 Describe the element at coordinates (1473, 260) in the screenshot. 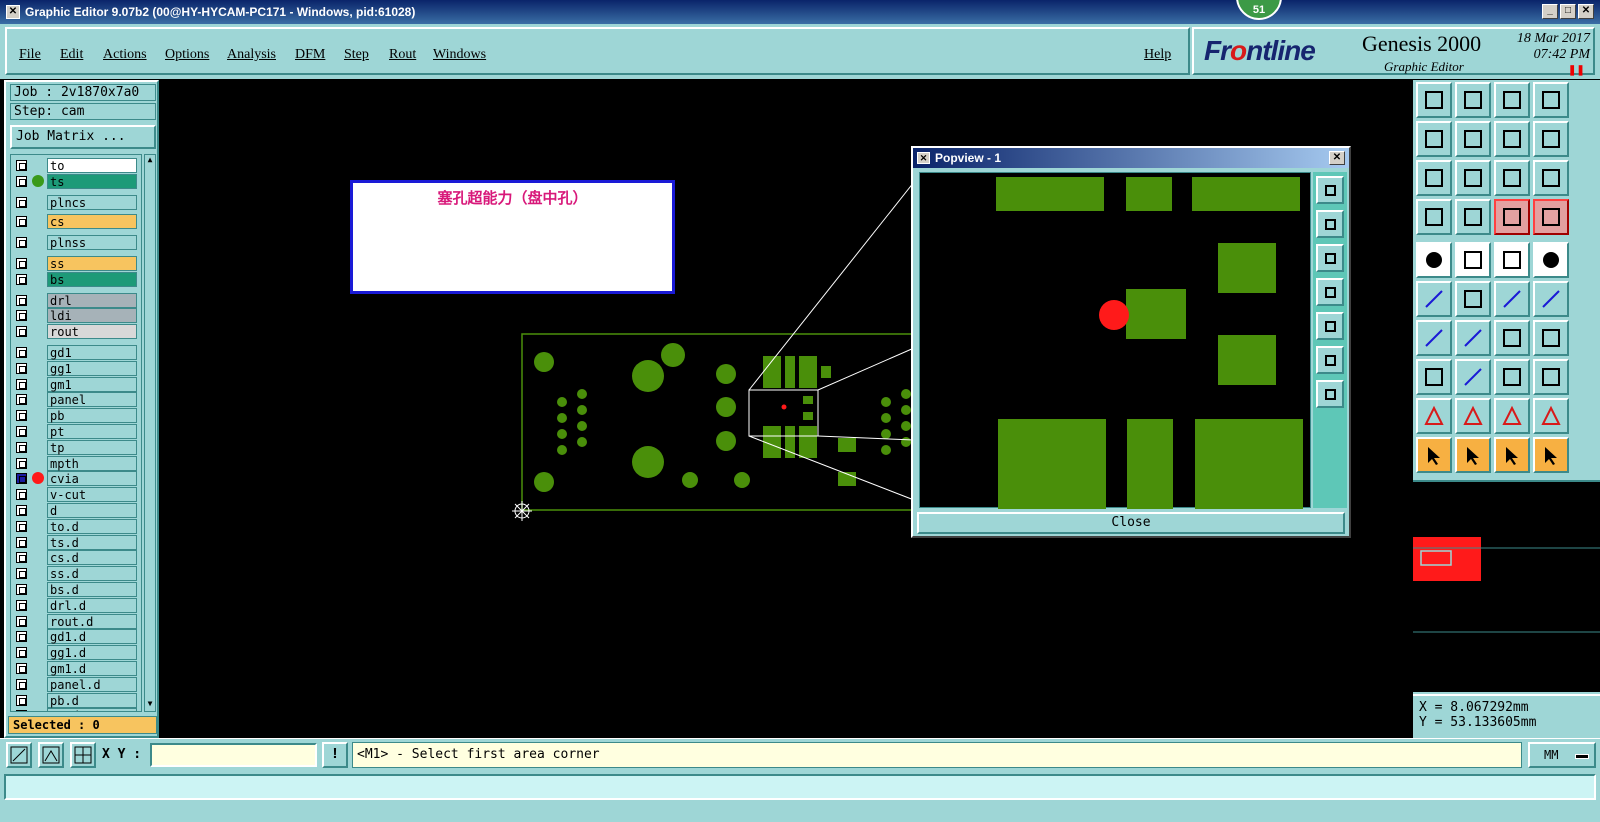

I see `select-box-tool-button` at that location.